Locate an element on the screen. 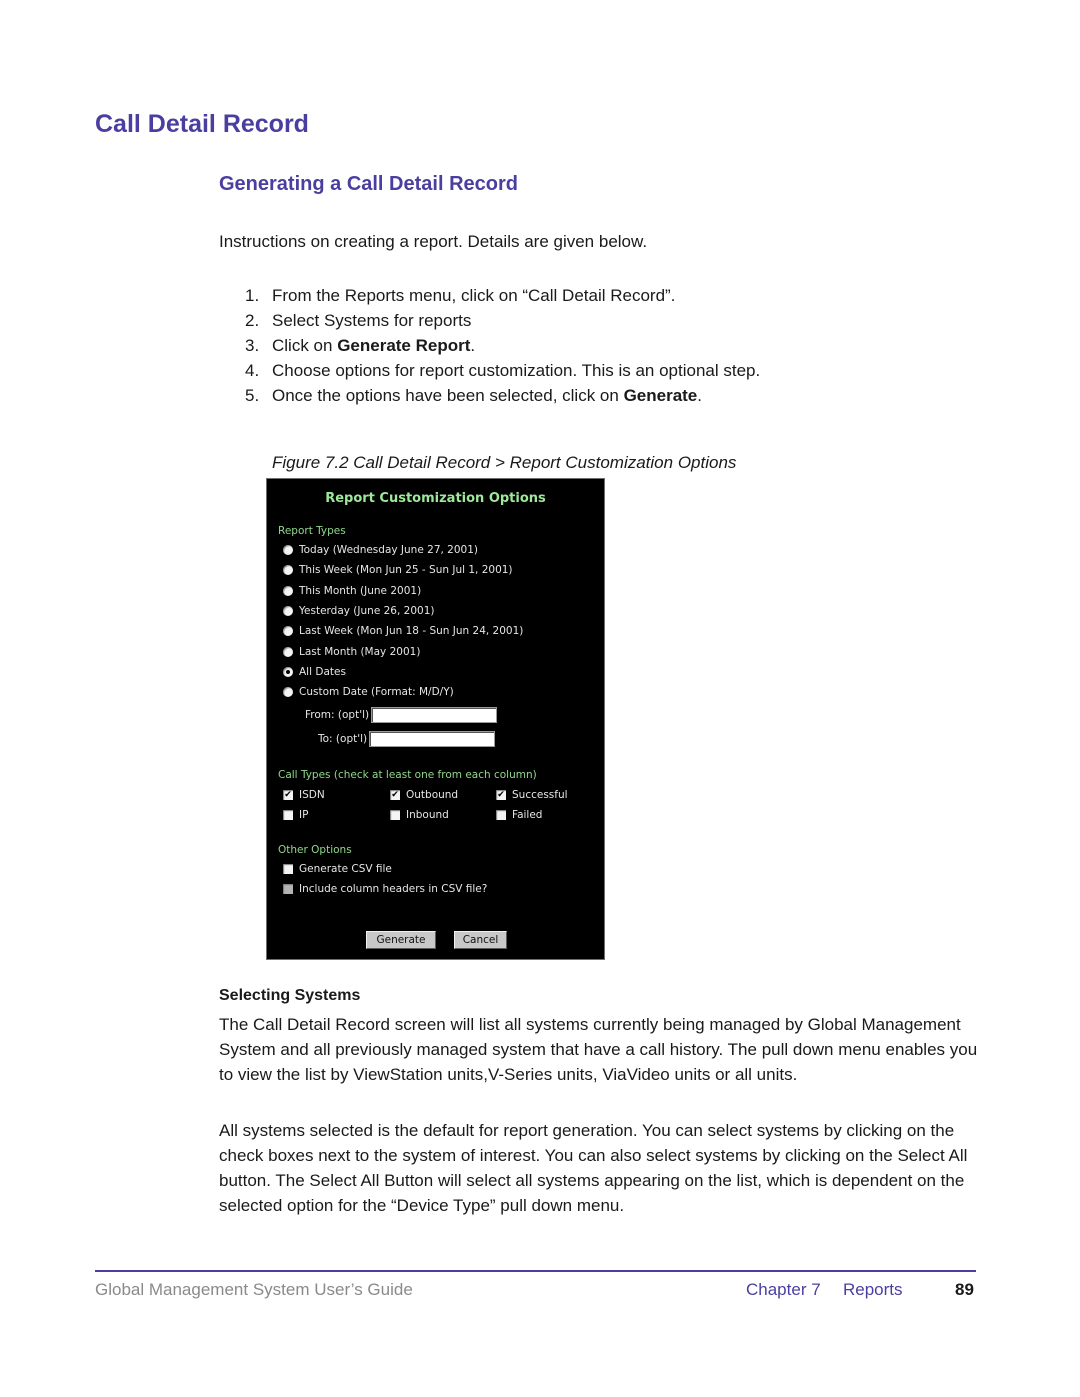 Image resolution: width=1080 pixels, height=1397 pixels. from-label: From: (opt'l) is located at coordinates (337, 715).